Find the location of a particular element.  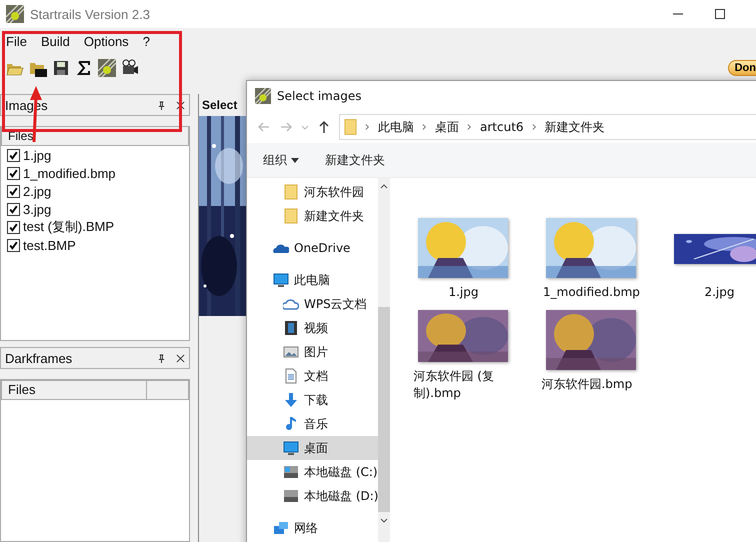

image-thumbnail-tile: 1_modified.bmp is located at coordinates (591, 264).